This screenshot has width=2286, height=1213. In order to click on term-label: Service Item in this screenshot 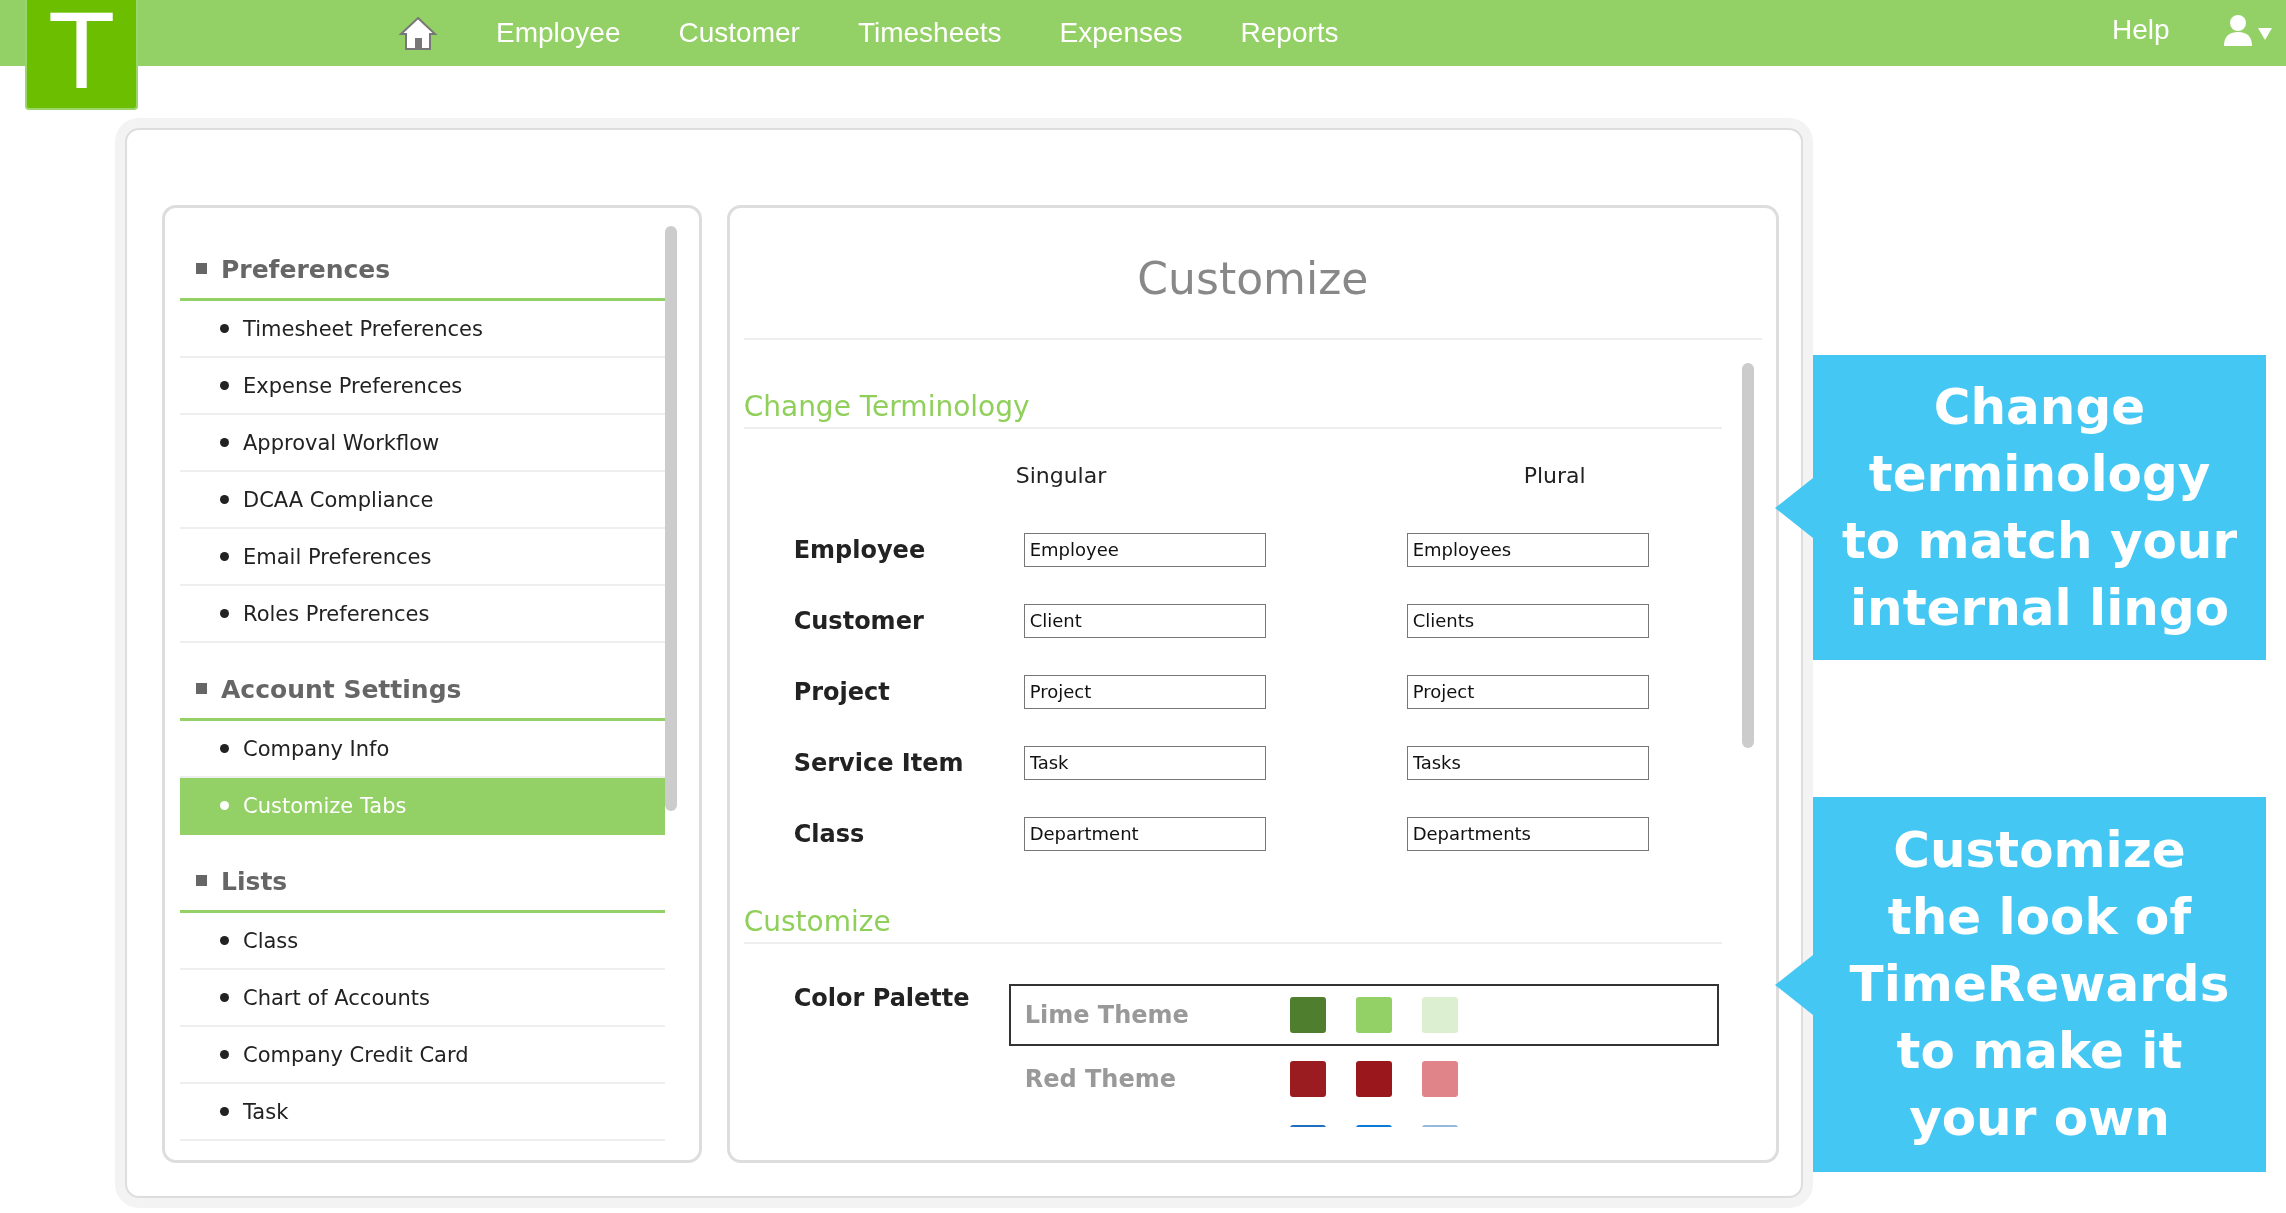, I will do `click(879, 762)`.